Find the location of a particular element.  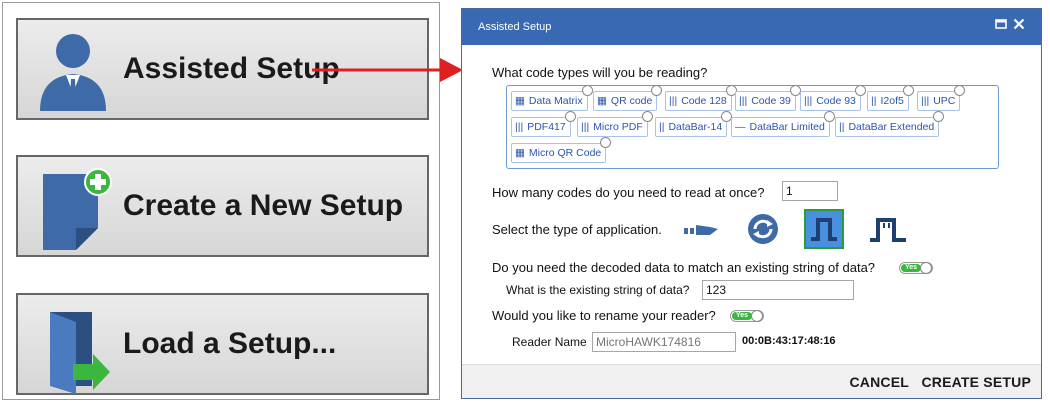

barcode-icon: — is located at coordinates (740, 127).